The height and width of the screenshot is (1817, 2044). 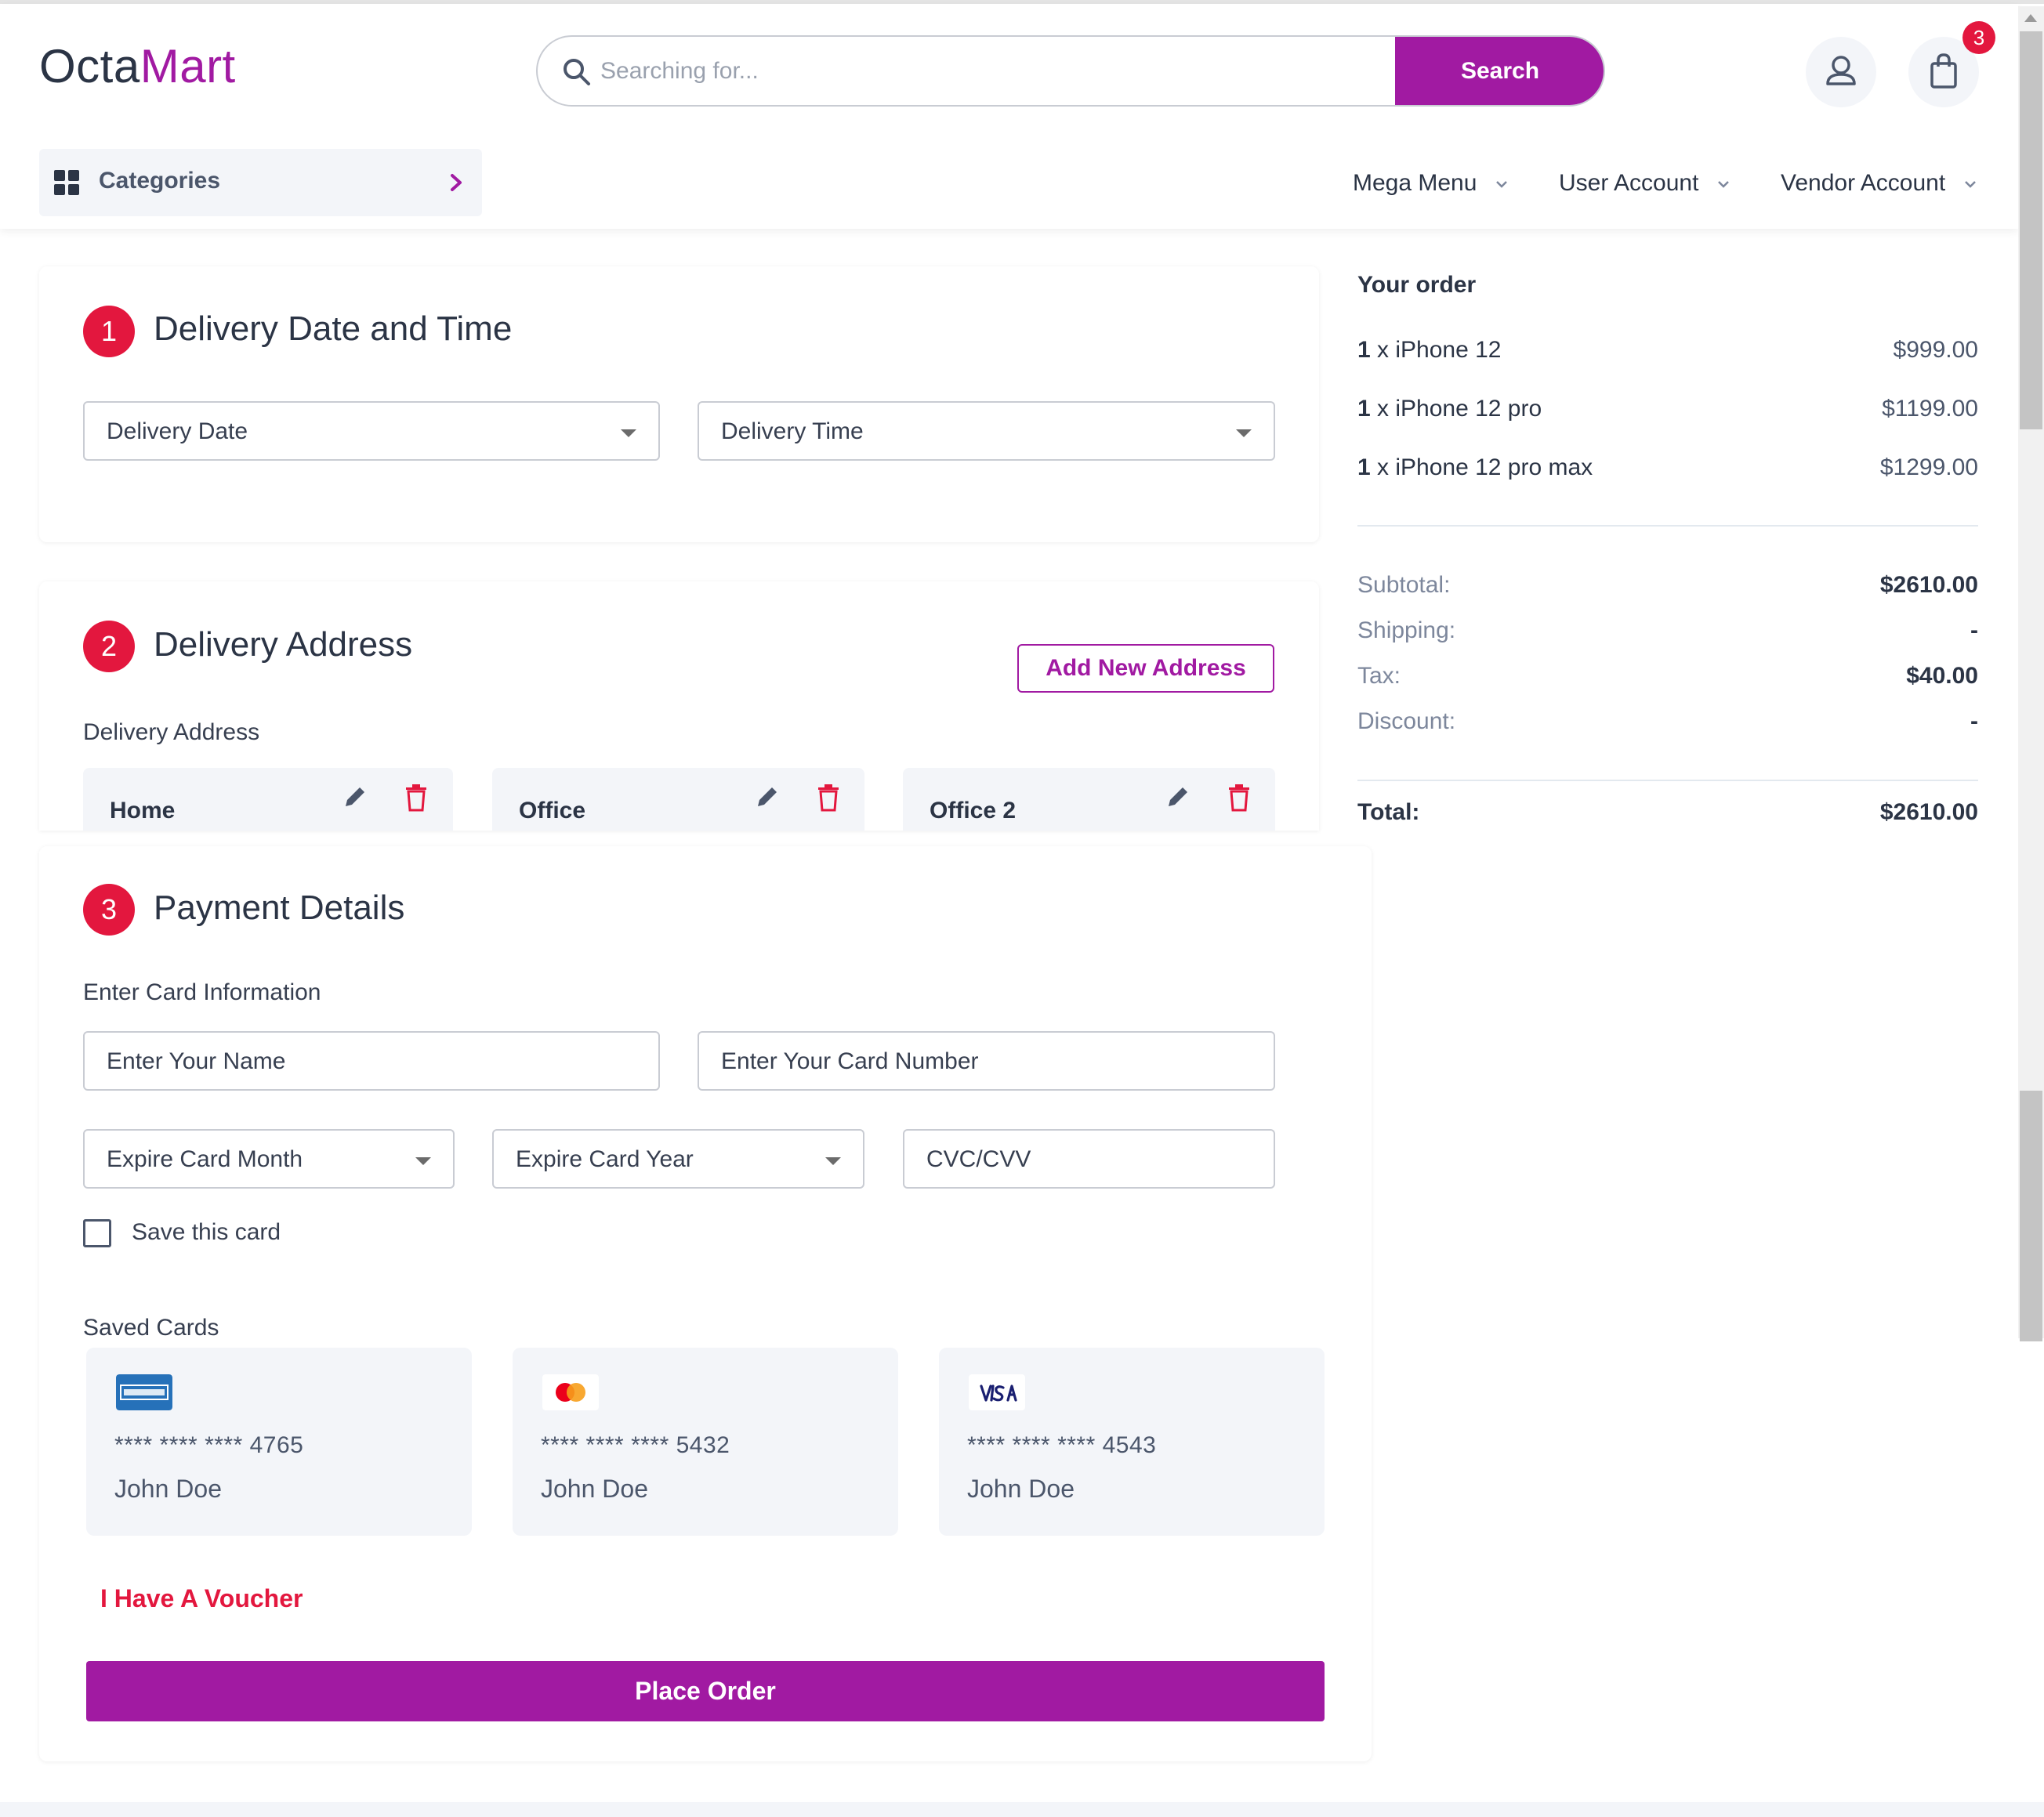 I want to click on nav-mega-menu: Mega Menu, so click(x=1431, y=183).